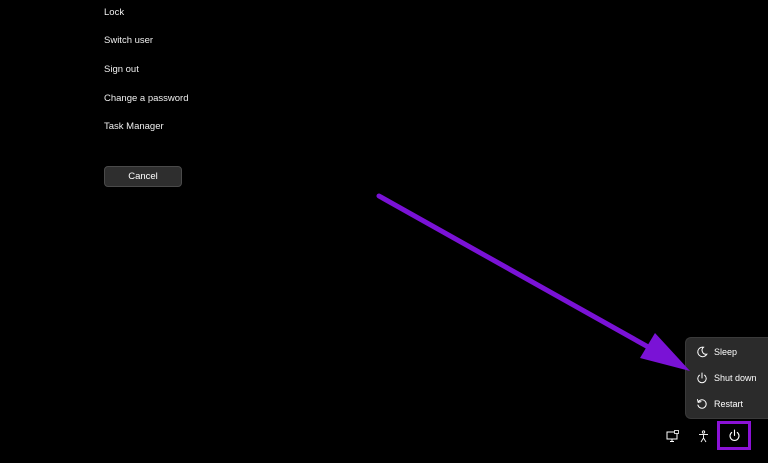 The height and width of the screenshot is (463, 768). I want to click on power-options-flyout: Sleep Shut down Restart, so click(726, 378).